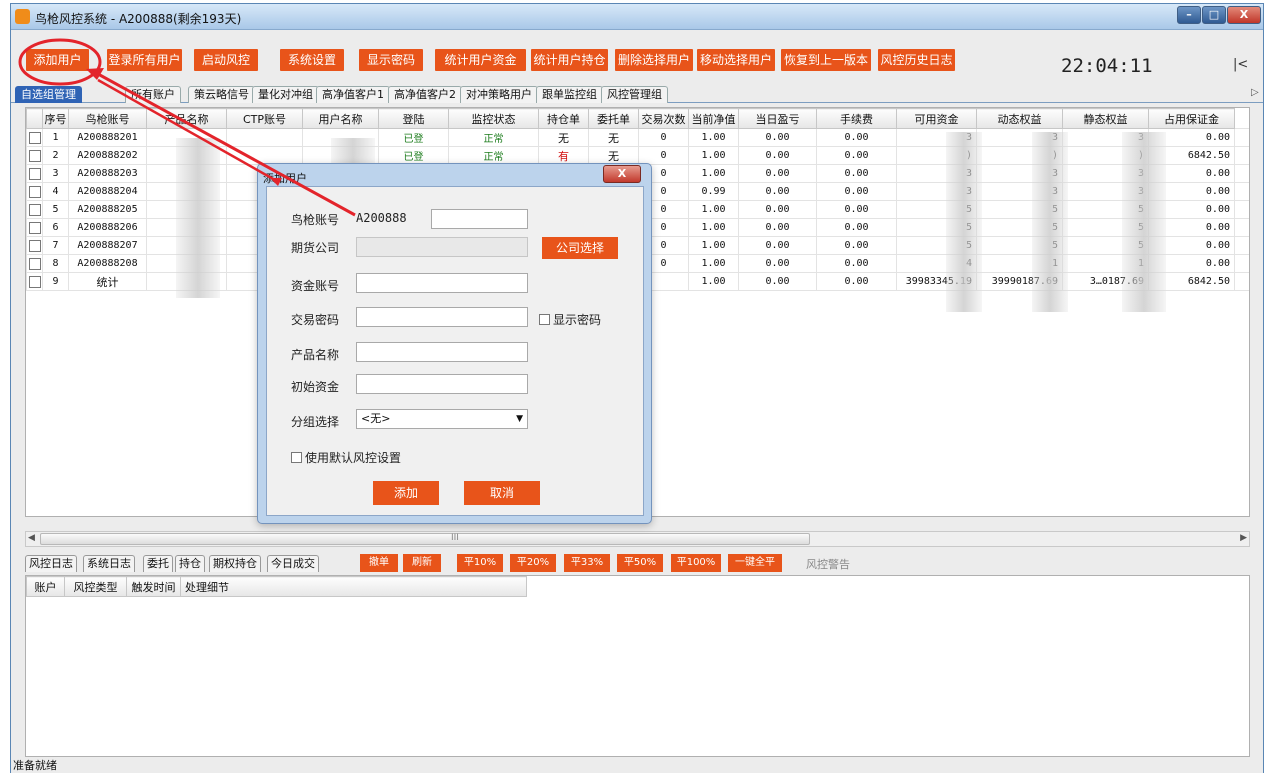 The image size is (1272, 776). Describe the element at coordinates (587, 563) in the screenshot. I see `close-33-button: 平33%` at that location.